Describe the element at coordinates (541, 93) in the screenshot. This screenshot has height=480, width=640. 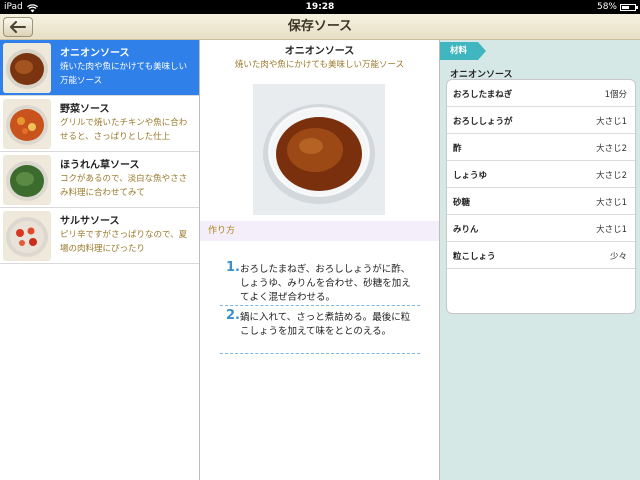
I see `ingredient-row: おろしたまねぎ 1個分` at that location.